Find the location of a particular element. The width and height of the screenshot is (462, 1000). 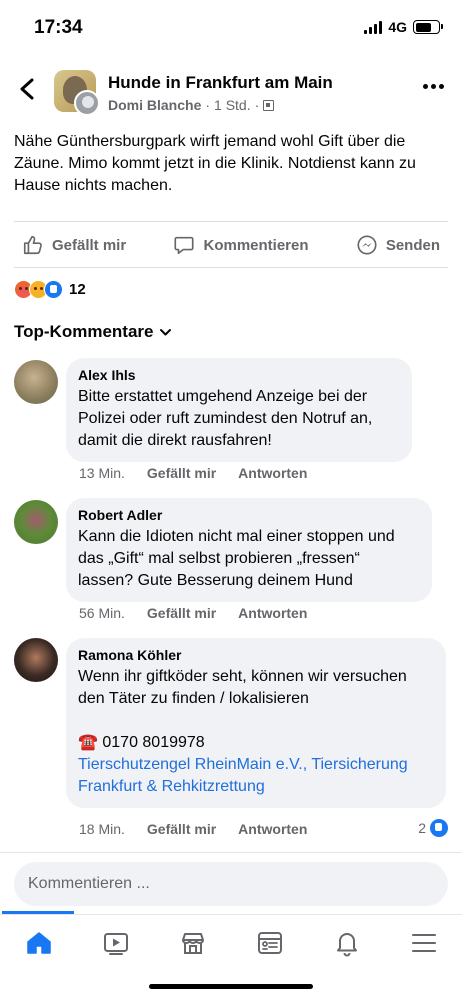

comment-icon is located at coordinates (184, 245).